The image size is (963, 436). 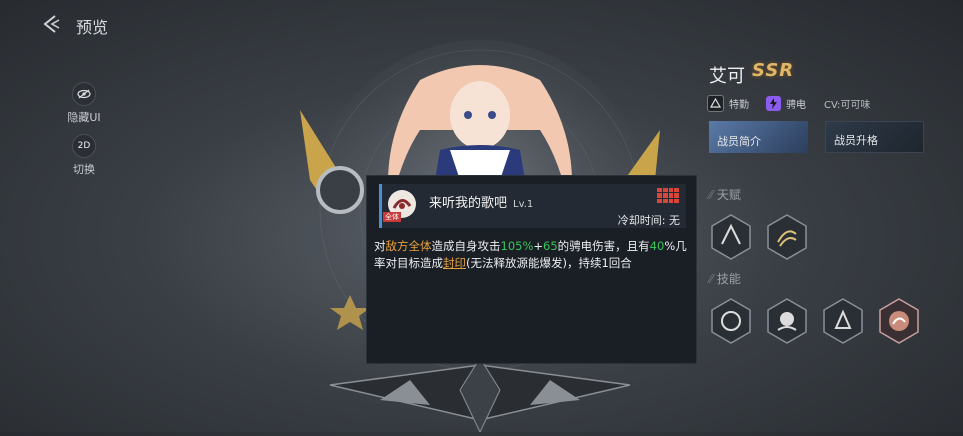 What do you see at coordinates (380, 206) in the screenshot?
I see `accent-bar` at bounding box center [380, 206].